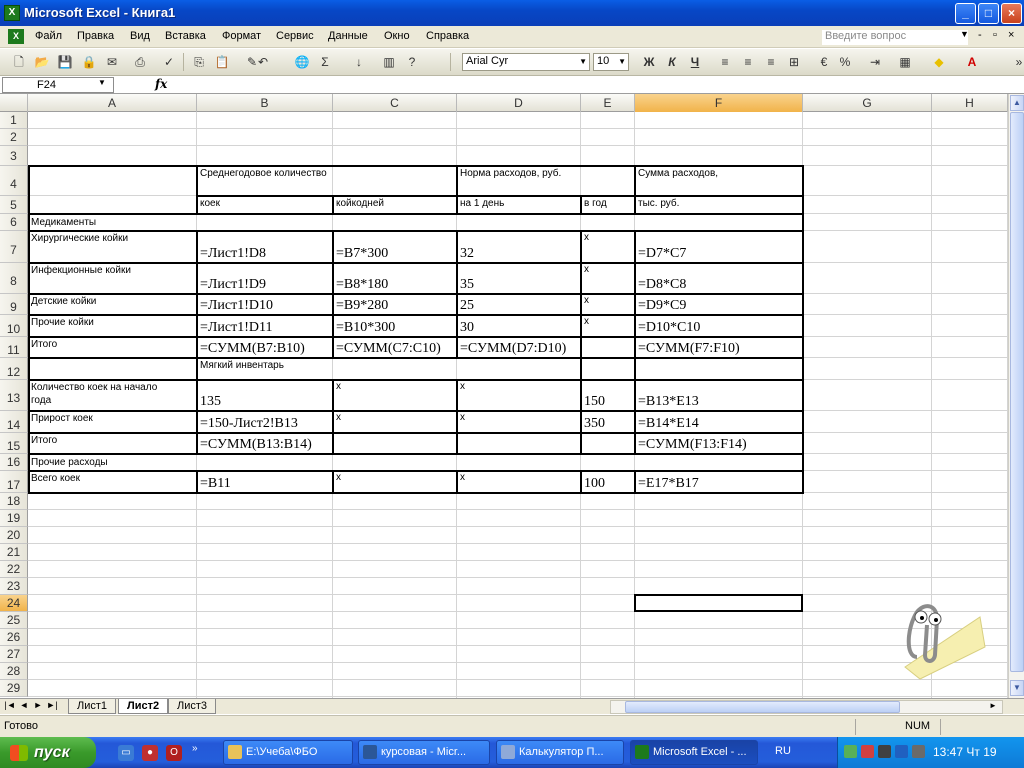  I want to click on media-player-icon: ●, so click(150, 753).